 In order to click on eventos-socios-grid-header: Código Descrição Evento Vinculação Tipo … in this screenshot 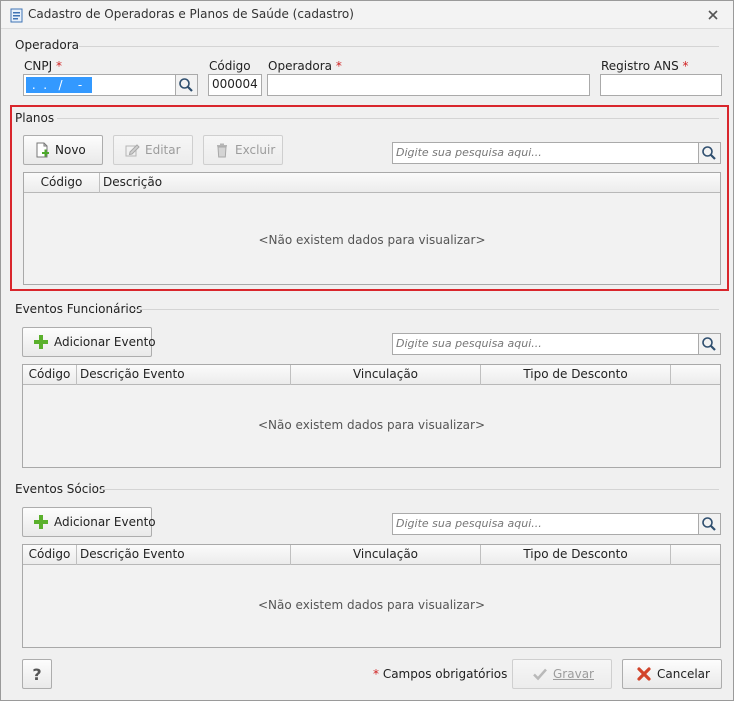, I will do `click(371, 555)`.